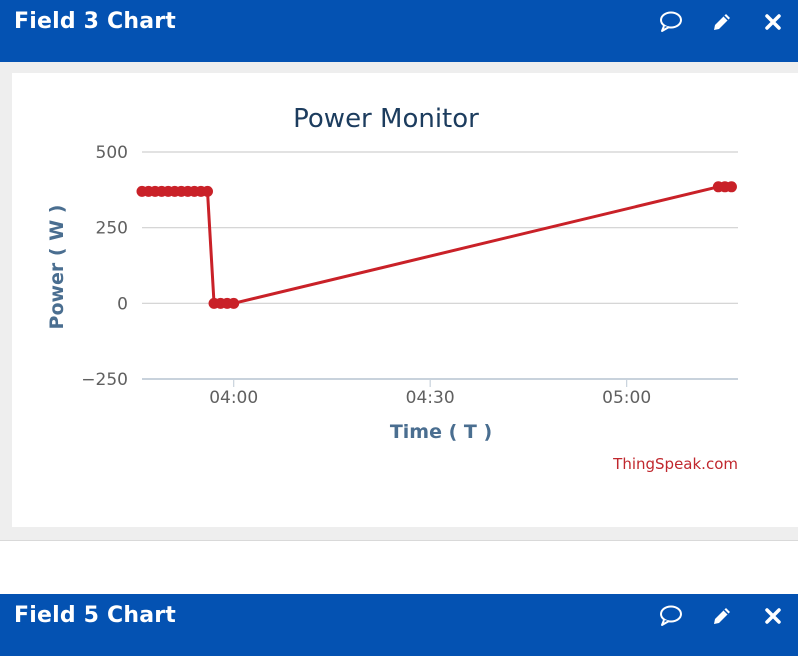 This screenshot has height=656, width=798. I want to click on series-line, so click(437, 245).